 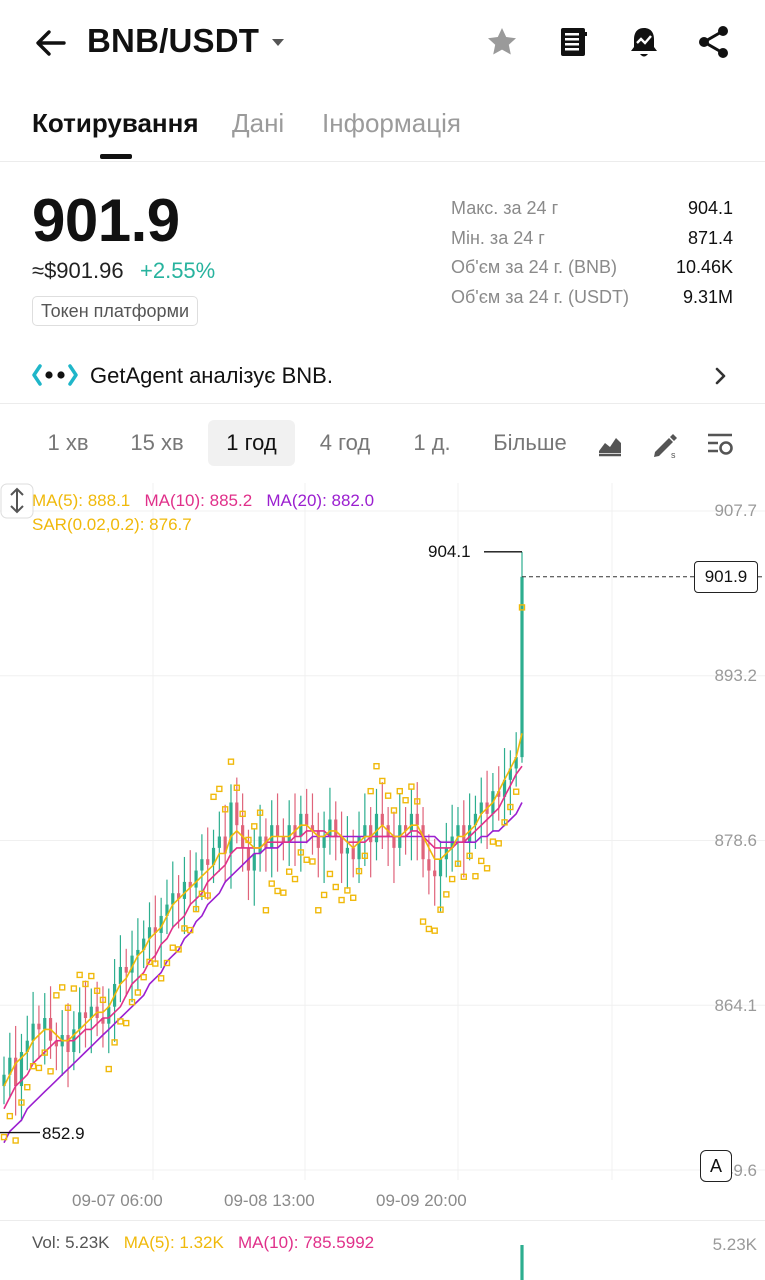 I want to click on active-tab-indicator, so click(x=116, y=156).